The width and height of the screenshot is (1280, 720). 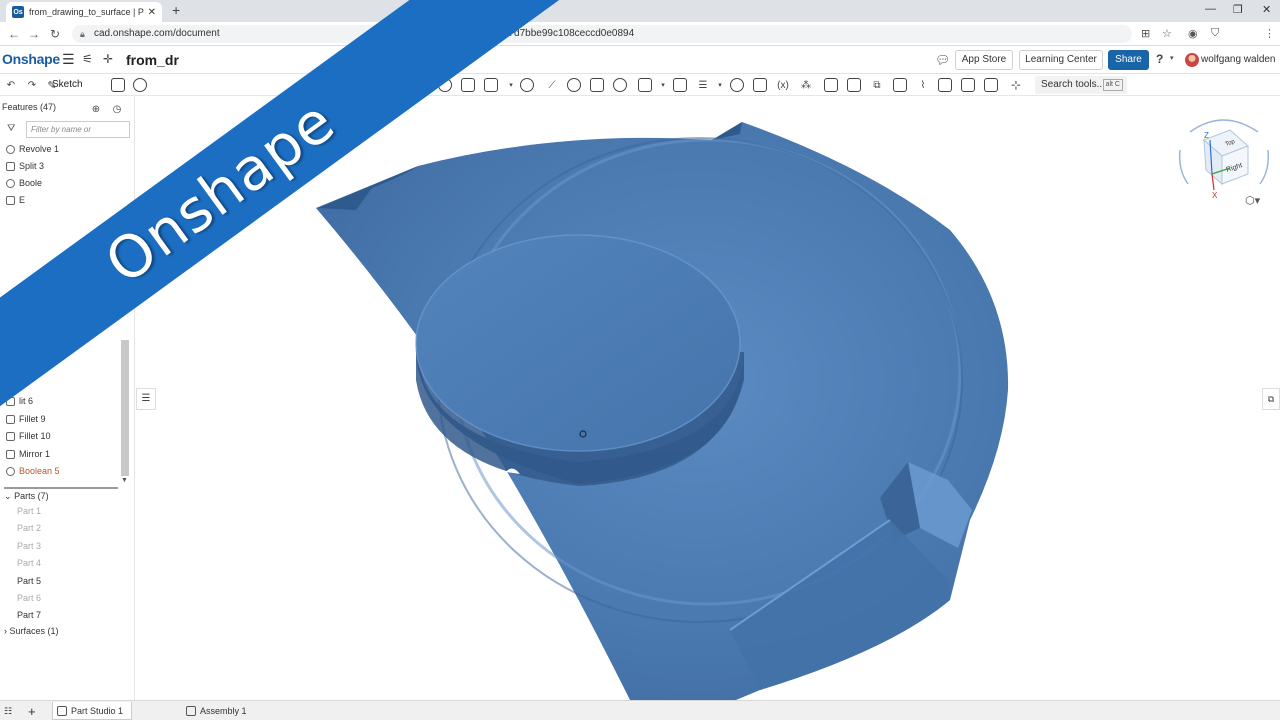 I want to click on parts-group-header: ⌄ Parts (7), so click(x=26, y=496).